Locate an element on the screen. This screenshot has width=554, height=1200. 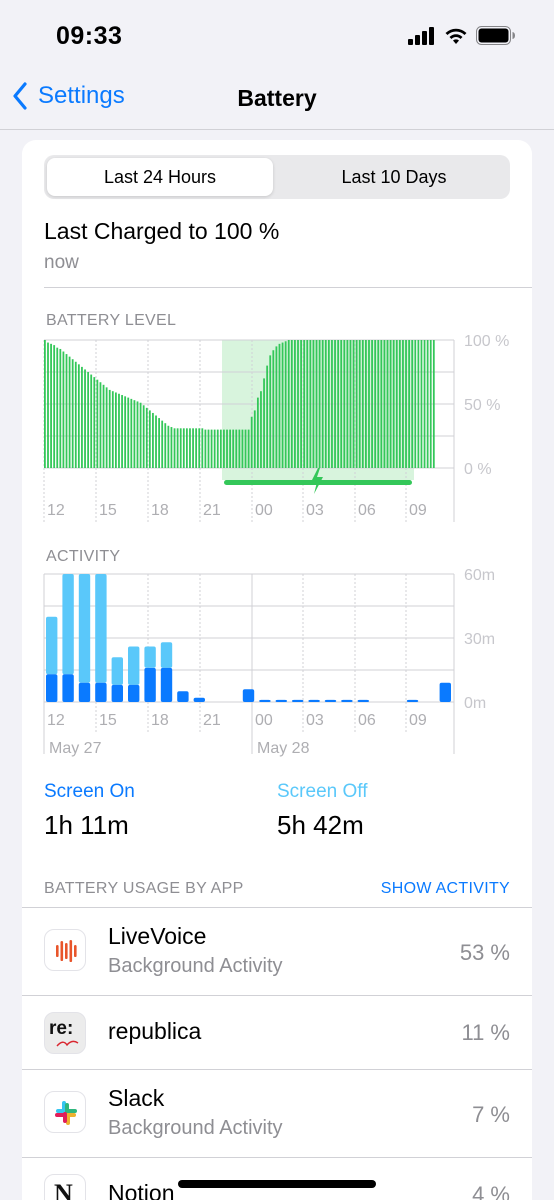
segment-last-24-hours: Last 24 Hours is located at coordinates (160, 177).